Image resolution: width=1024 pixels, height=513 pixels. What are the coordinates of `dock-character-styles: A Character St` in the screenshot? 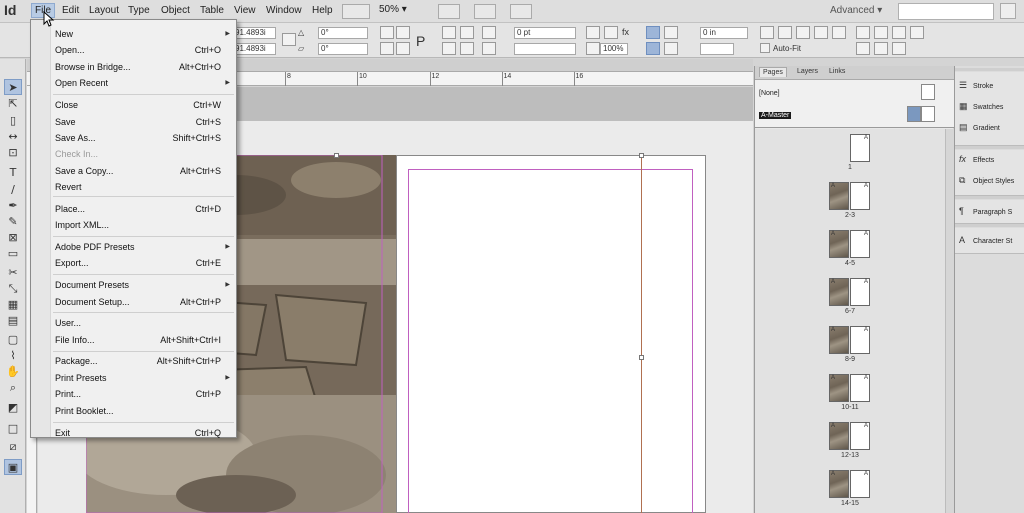 It's located at (985, 240).